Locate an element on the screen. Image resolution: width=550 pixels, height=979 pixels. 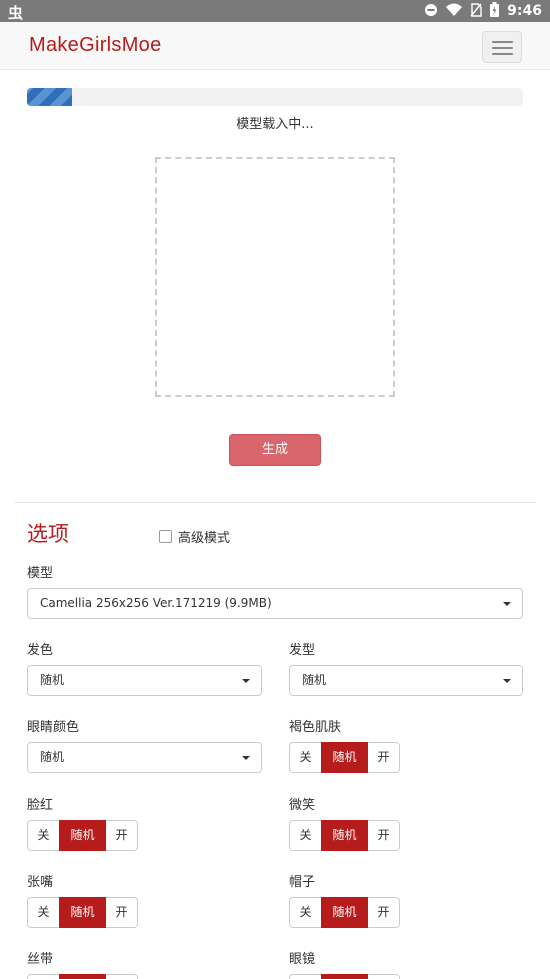
smile-random-button: 随机 is located at coordinates (344, 835).